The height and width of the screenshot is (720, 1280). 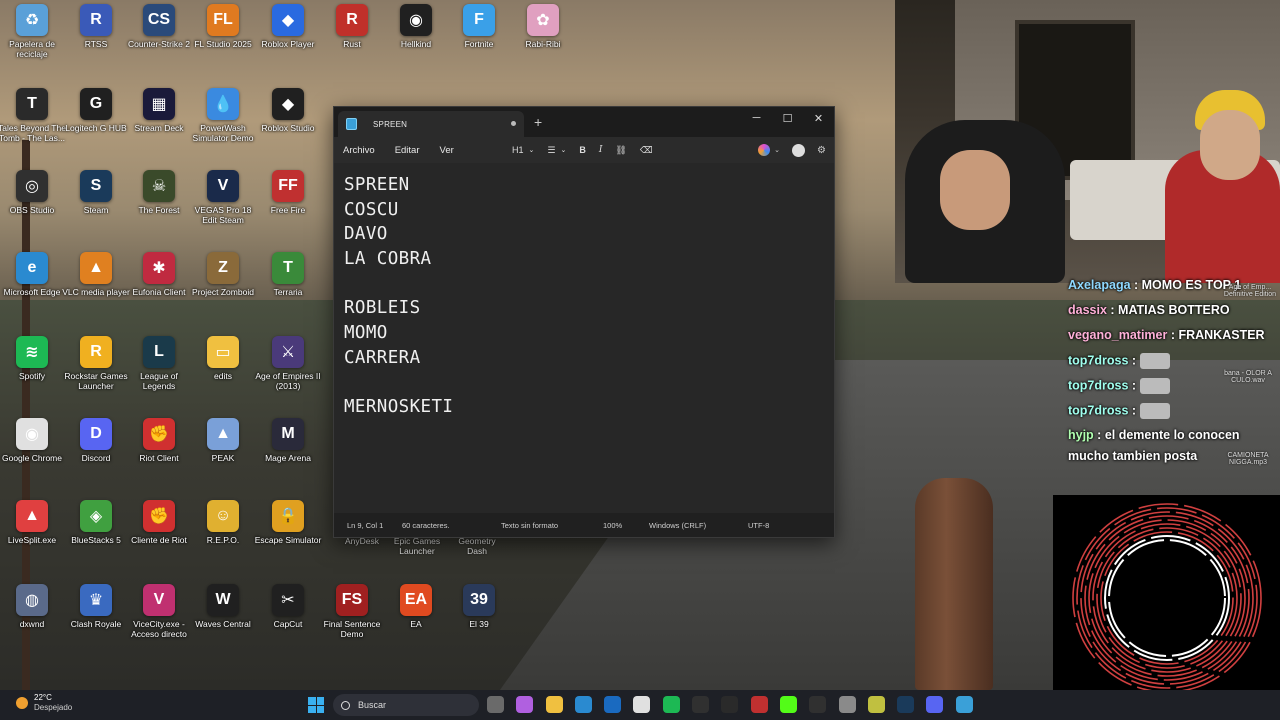 What do you see at coordinates (677, 525) in the screenshot?
I see `status-line-ending: Windows (CRLF)` at bounding box center [677, 525].